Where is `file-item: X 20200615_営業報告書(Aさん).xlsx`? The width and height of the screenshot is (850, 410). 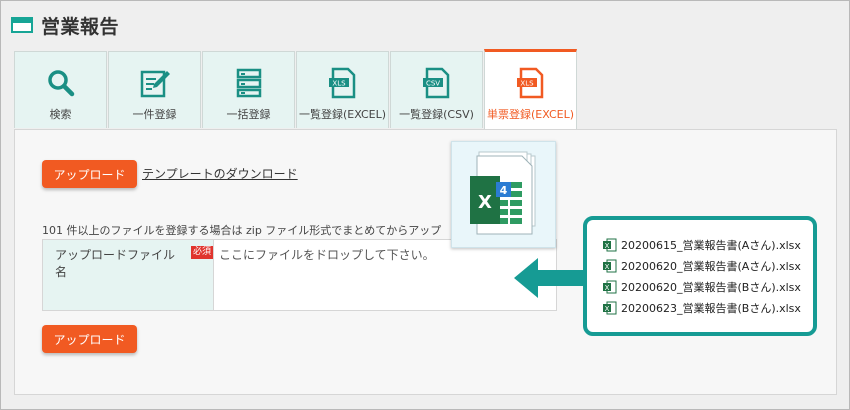 file-item: X 20200615_営業報告書(Aさん).xlsx is located at coordinates (702, 245).